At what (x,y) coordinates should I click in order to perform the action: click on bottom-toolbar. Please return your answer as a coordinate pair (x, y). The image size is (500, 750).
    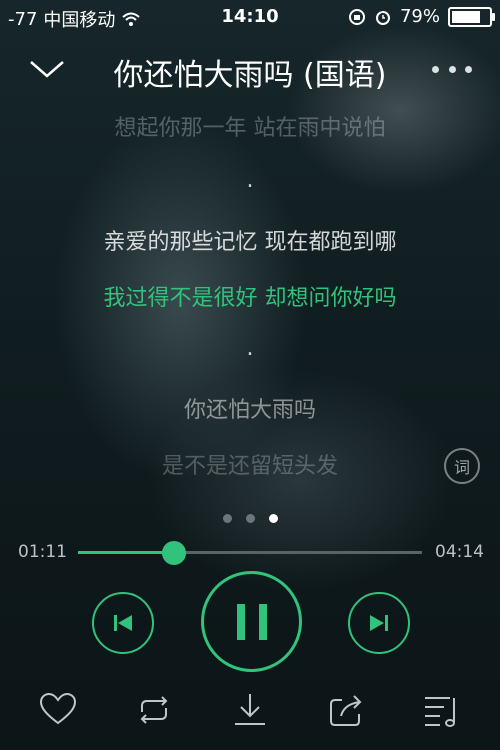
    Looking at the image, I should click on (250, 712).